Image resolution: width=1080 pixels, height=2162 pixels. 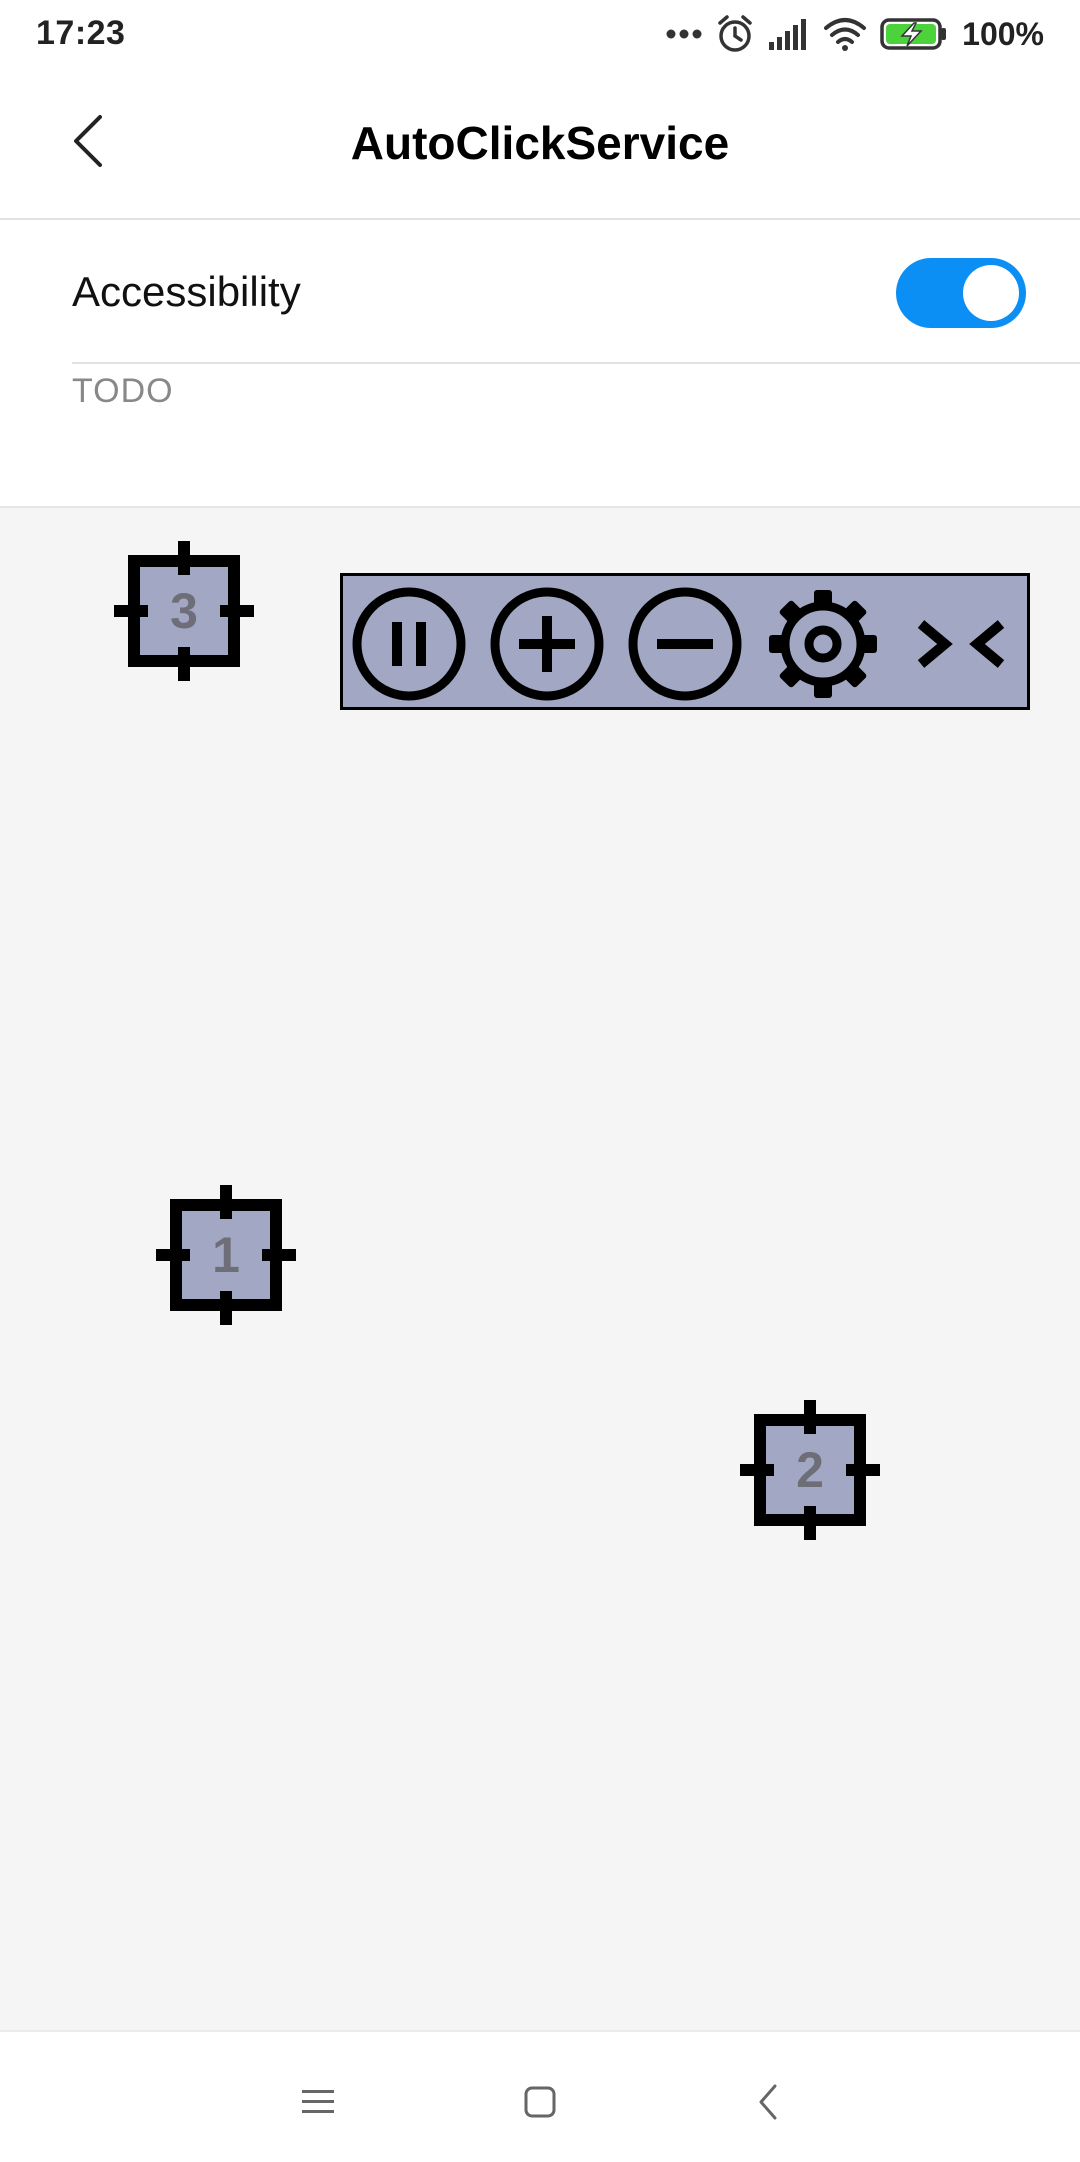 I want to click on click-target-3: 3, so click(x=184, y=611).